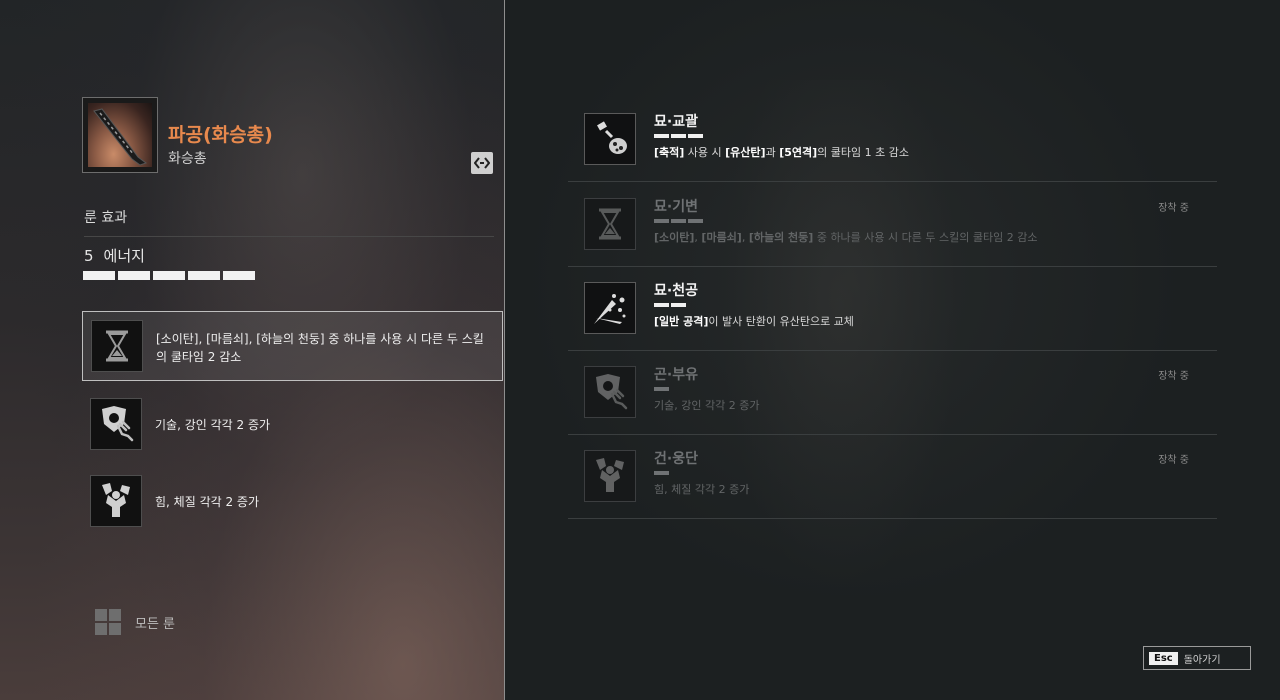  Describe the element at coordinates (106, 218) in the screenshot. I see `rune-effect-label: 룬 효과` at that location.